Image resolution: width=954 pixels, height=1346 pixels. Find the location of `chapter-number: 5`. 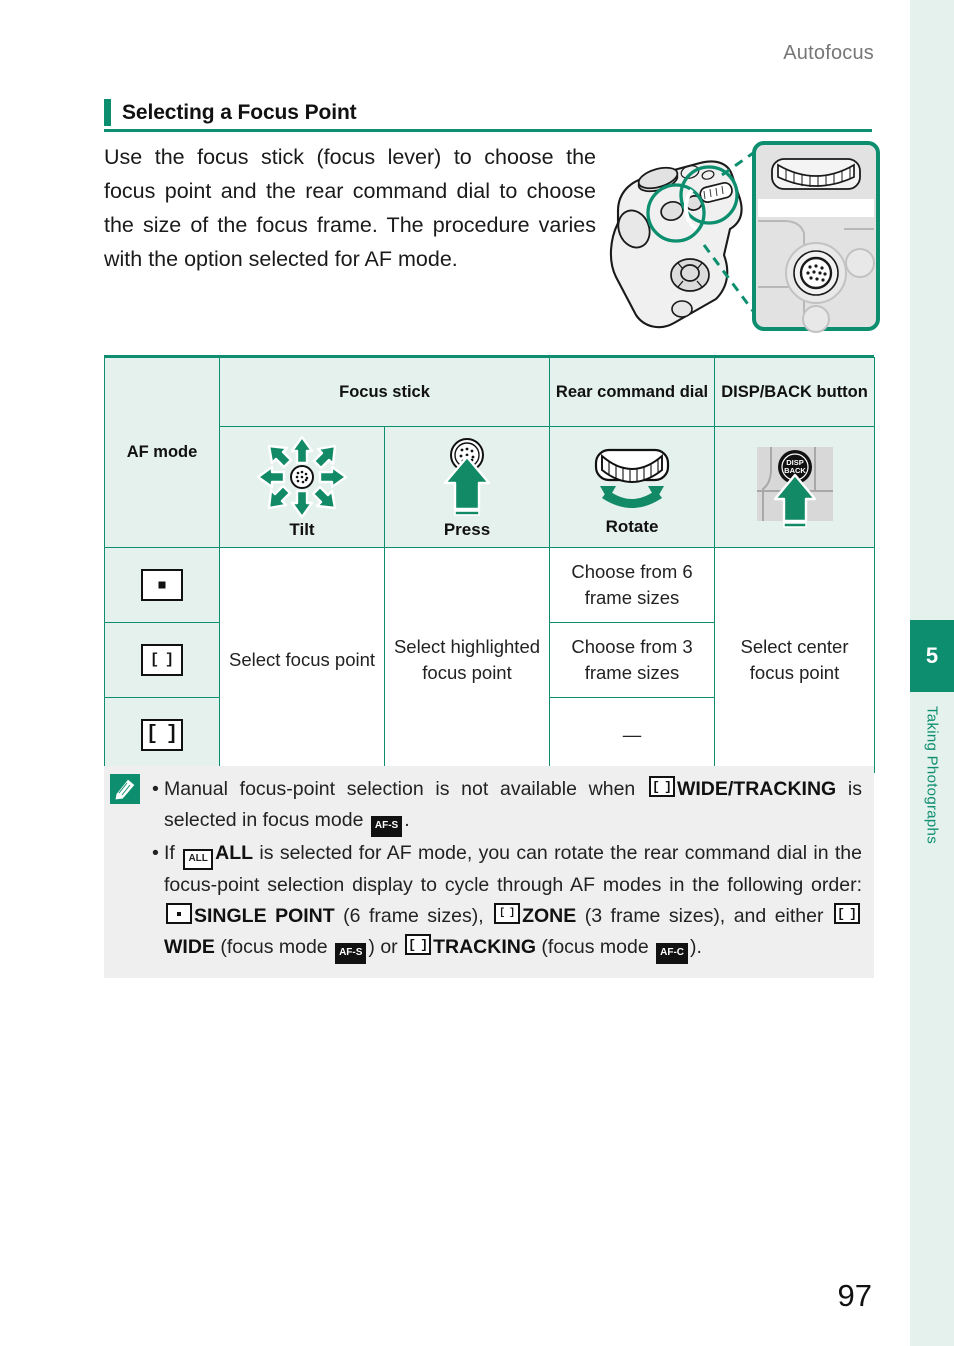

chapter-number: 5 is located at coordinates (932, 655).